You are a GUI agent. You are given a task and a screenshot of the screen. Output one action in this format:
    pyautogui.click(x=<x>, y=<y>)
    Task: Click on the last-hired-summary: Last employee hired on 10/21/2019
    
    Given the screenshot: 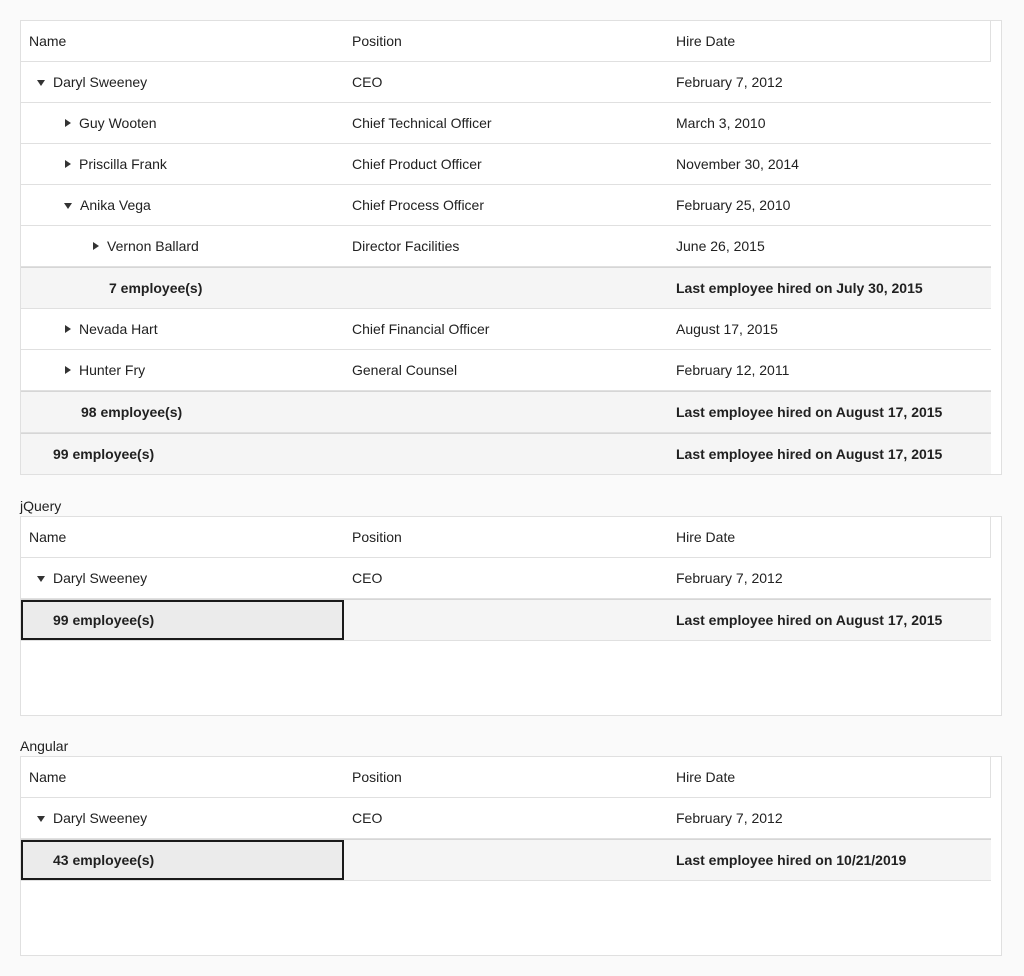 What is the action you would take?
    pyautogui.click(x=791, y=860)
    